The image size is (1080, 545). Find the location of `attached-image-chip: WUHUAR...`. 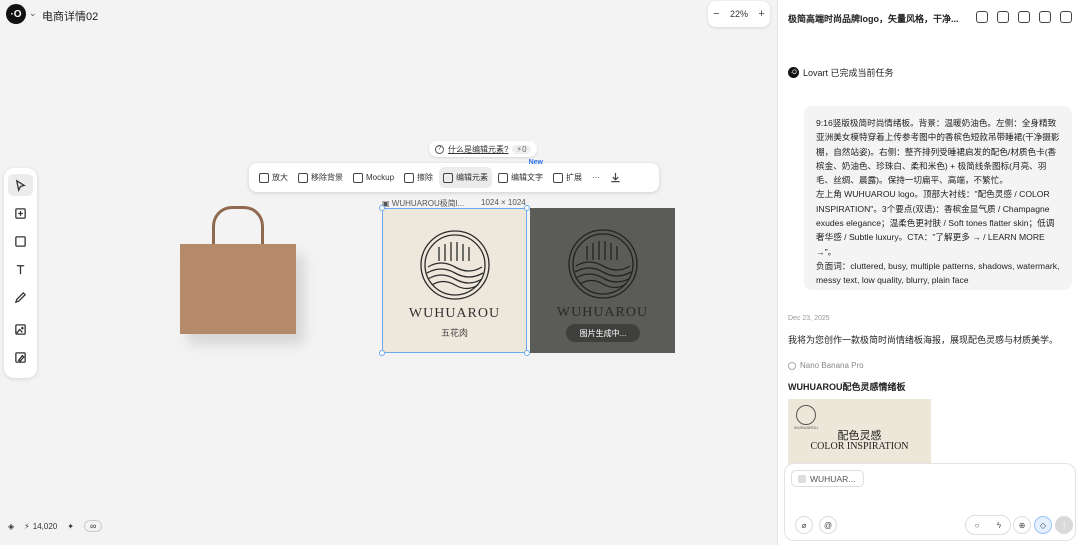

attached-image-chip: WUHUAR... is located at coordinates (828, 478).